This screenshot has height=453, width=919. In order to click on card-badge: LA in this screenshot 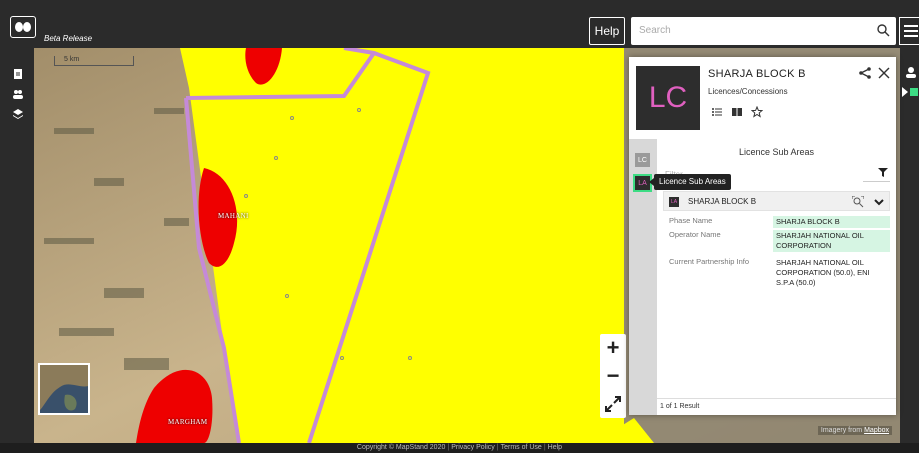, I will do `click(674, 202)`.